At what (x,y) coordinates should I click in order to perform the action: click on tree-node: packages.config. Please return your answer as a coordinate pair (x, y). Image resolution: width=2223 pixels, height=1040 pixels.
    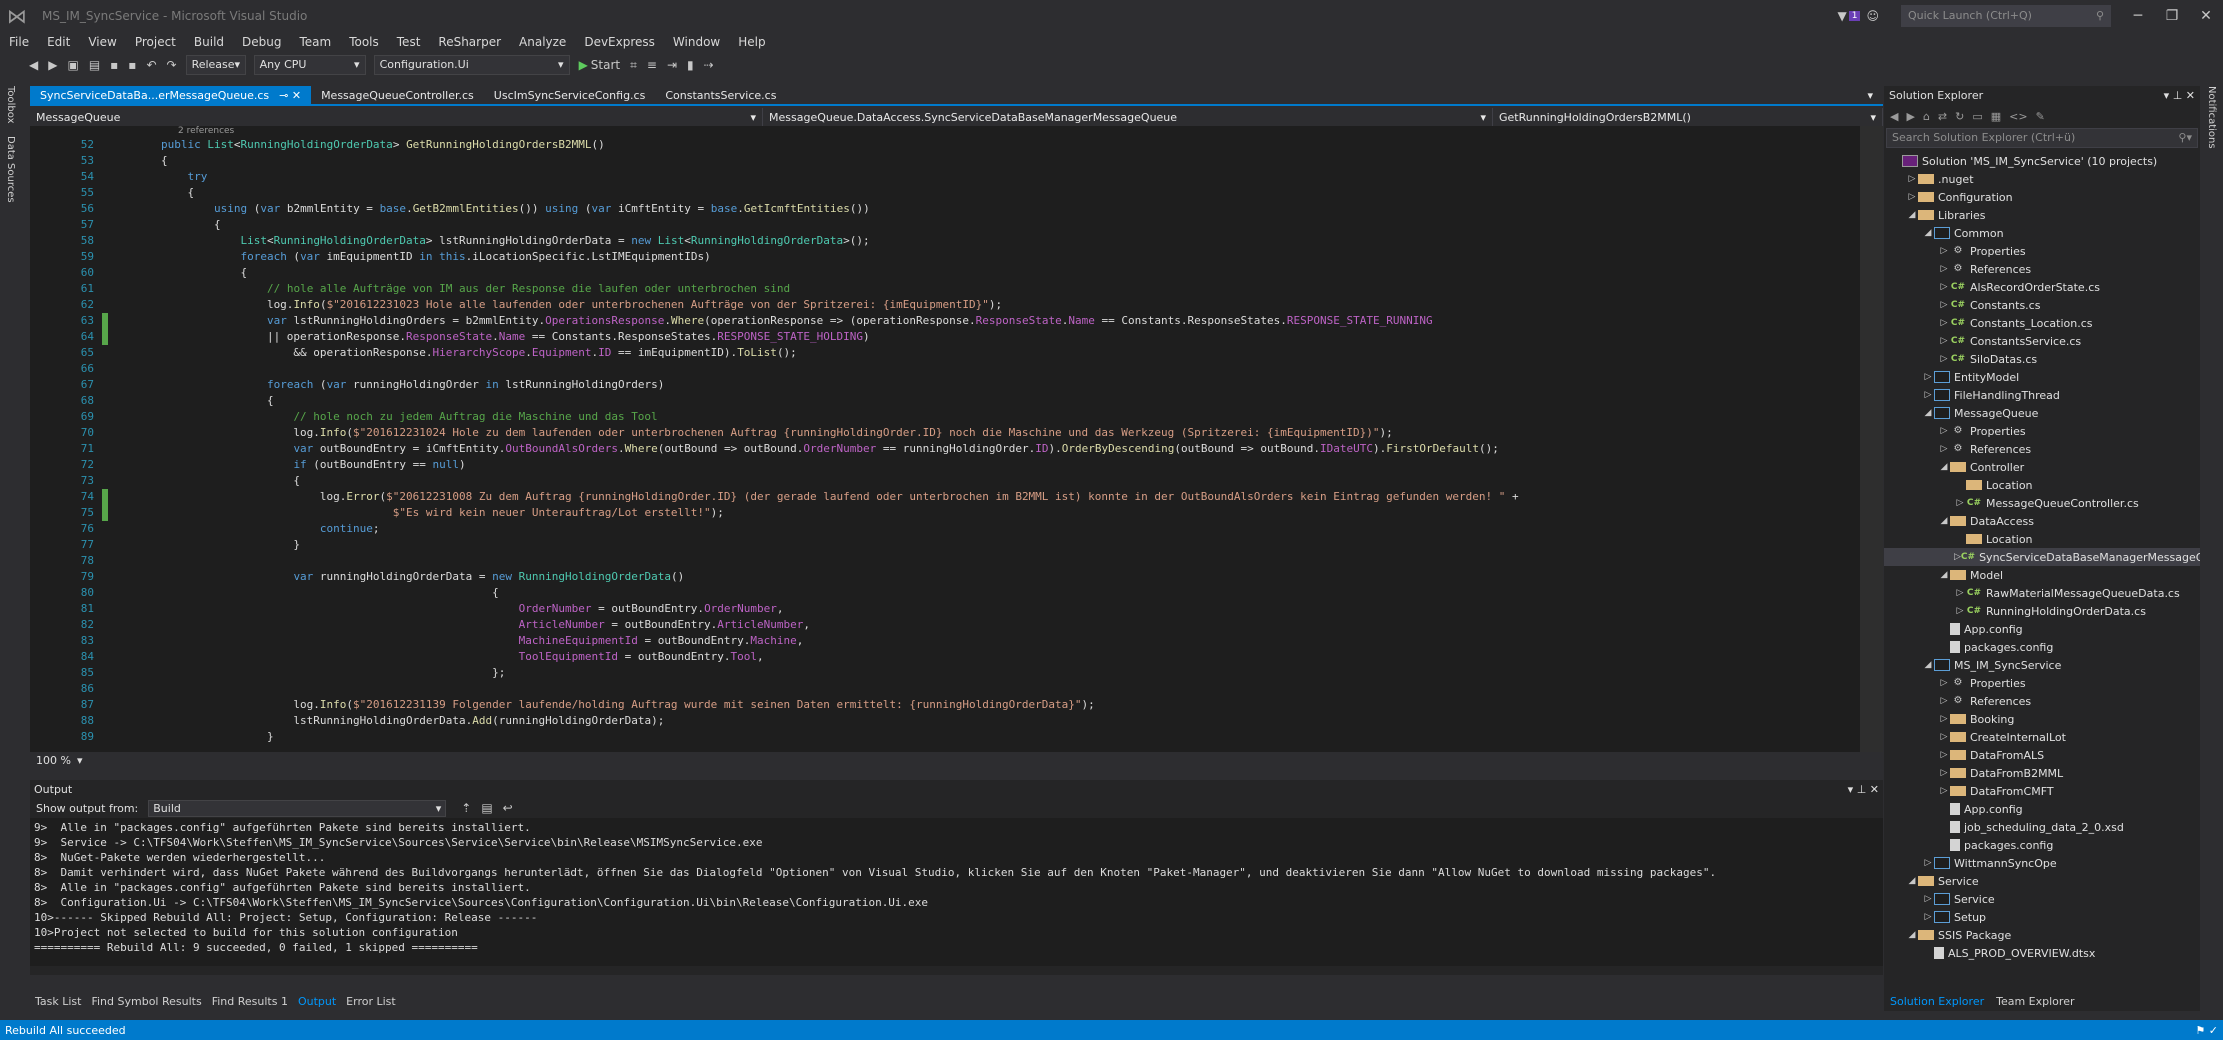
    Looking at the image, I should click on (2042, 845).